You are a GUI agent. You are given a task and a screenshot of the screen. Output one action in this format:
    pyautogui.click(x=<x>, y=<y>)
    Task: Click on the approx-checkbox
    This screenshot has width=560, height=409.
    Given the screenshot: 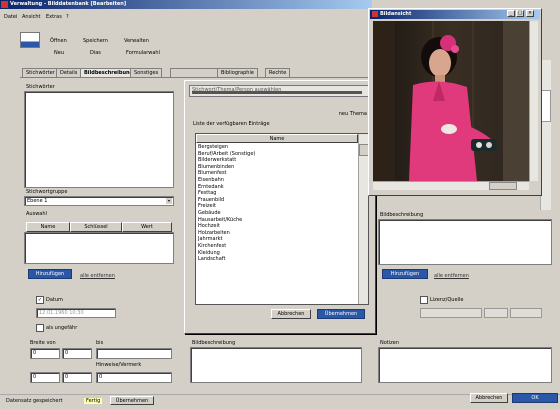 What is the action you would take?
    pyautogui.click(x=40, y=328)
    